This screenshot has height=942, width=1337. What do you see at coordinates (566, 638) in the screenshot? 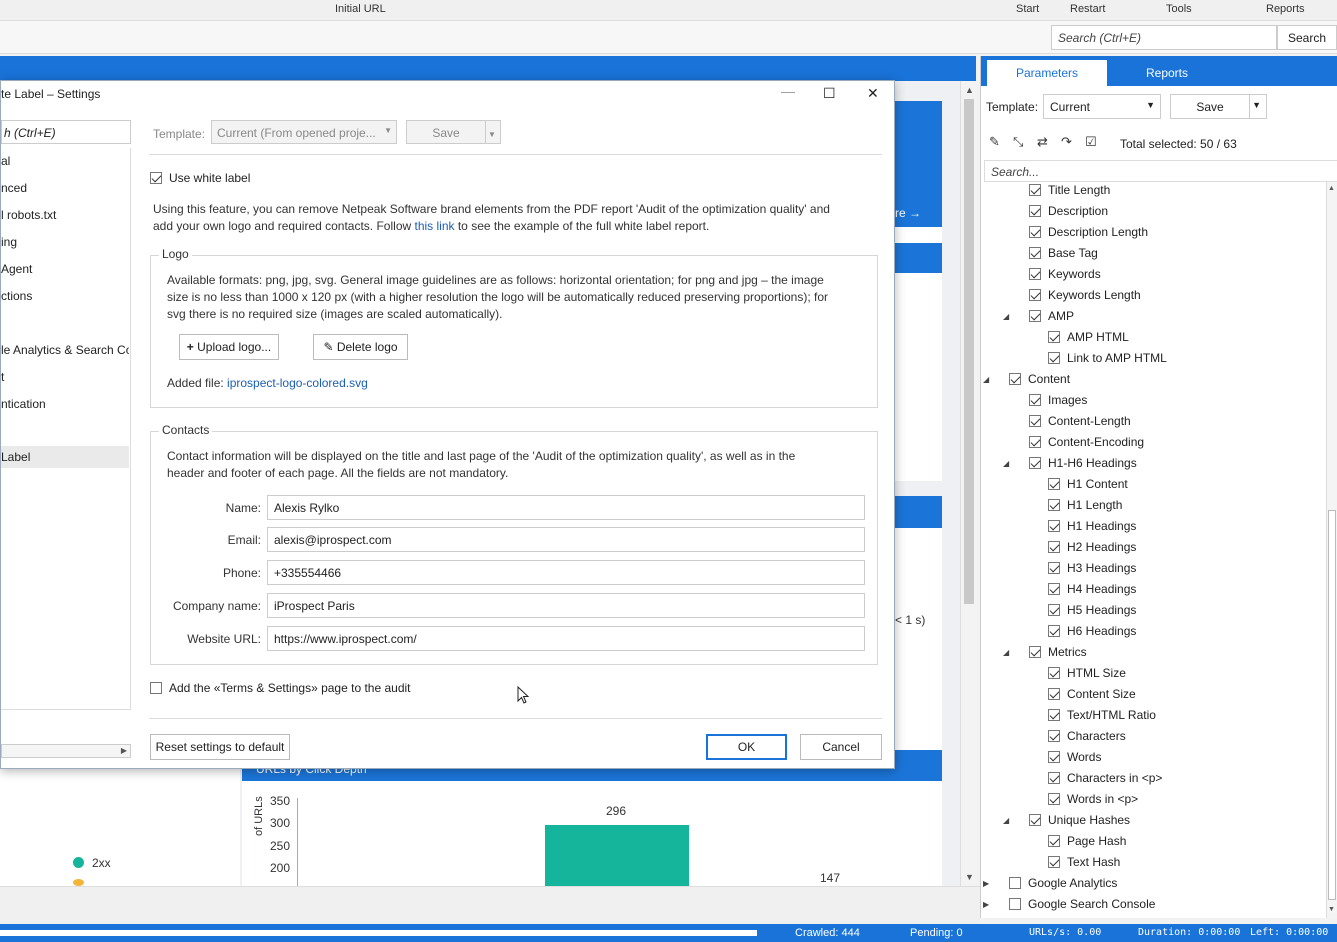
I see `website-url-field: https://www.iprospect.com/` at bounding box center [566, 638].